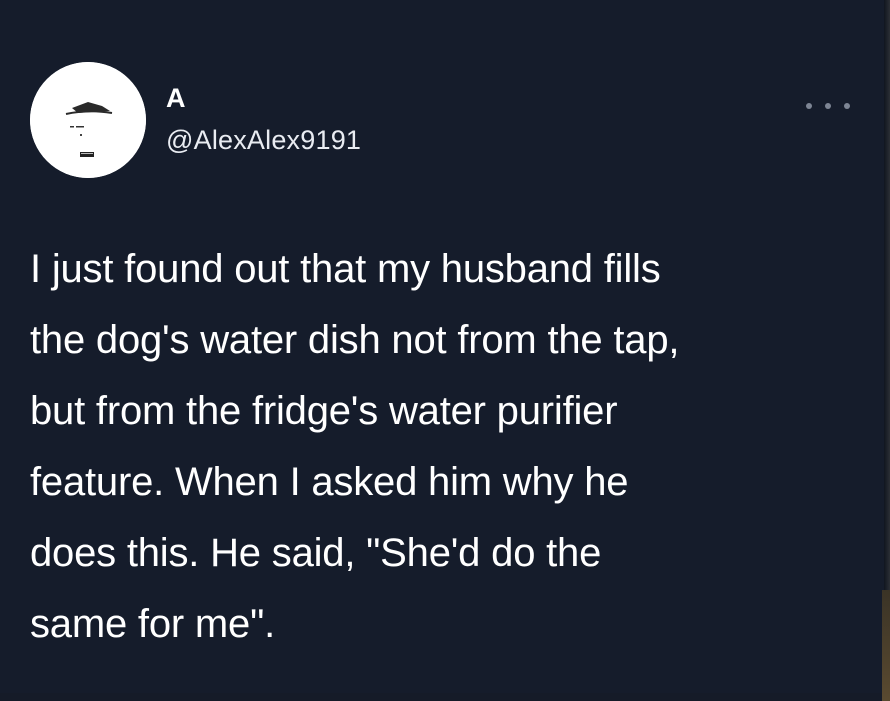  Describe the element at coordinates (176, 98) in the screenshot. I see `author-display-name: A` at that location.